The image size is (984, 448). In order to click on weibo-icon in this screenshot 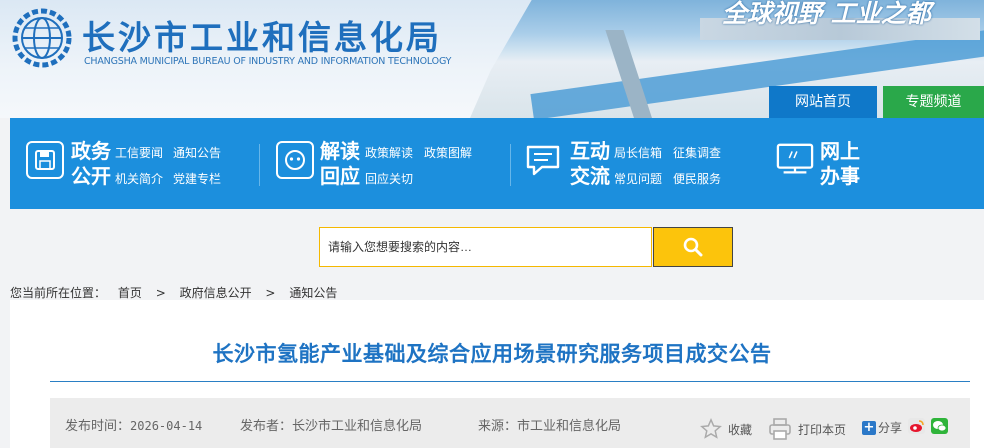, I will do `click(916, 426)`.